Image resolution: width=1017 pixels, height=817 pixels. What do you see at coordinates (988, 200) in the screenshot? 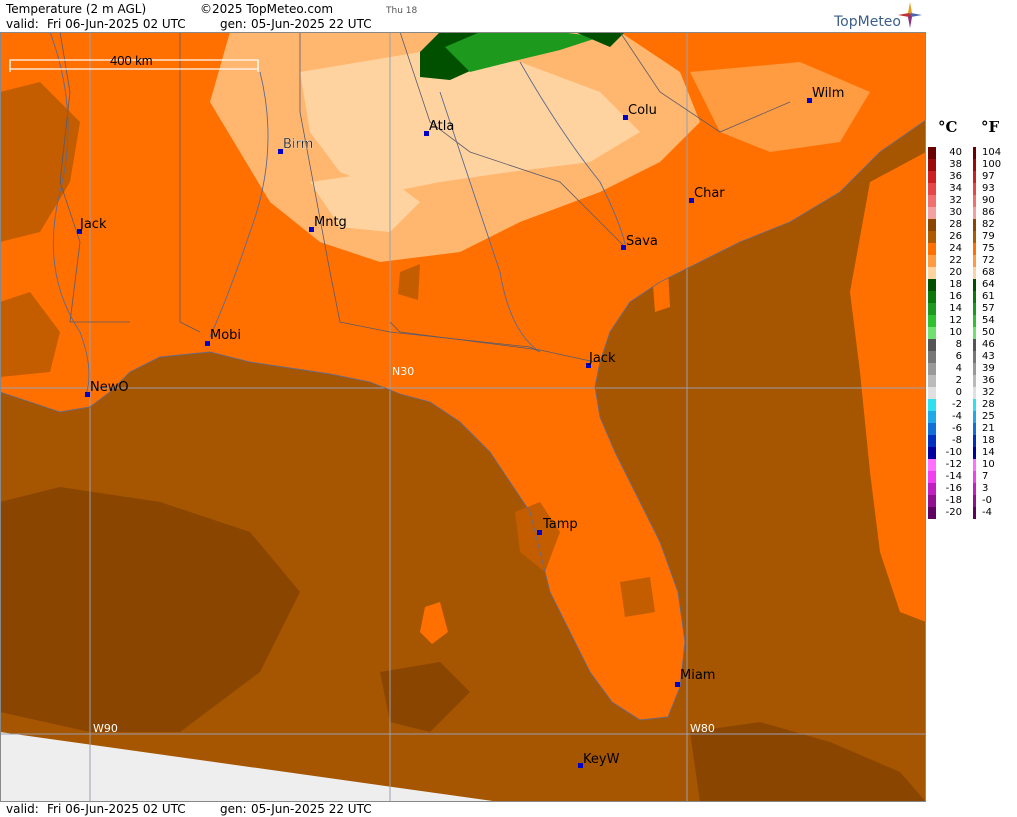
I see `legend-fahrenheit-value: 90` at bounding box center [988, 200].